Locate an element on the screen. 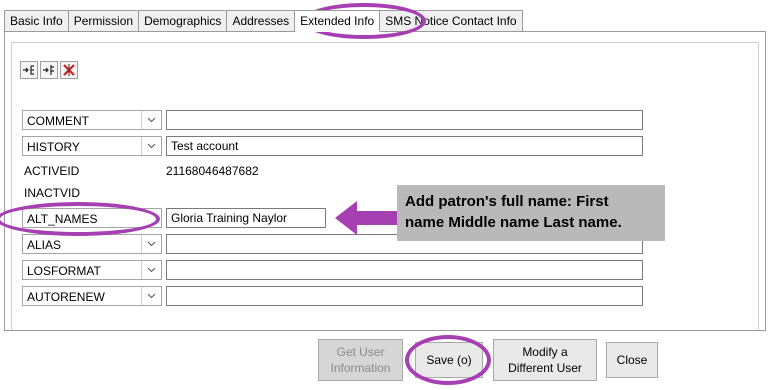 Image resolution: width=775 pixels, height=390 pixels. close-button: Close is located at coordinates (632, 360).